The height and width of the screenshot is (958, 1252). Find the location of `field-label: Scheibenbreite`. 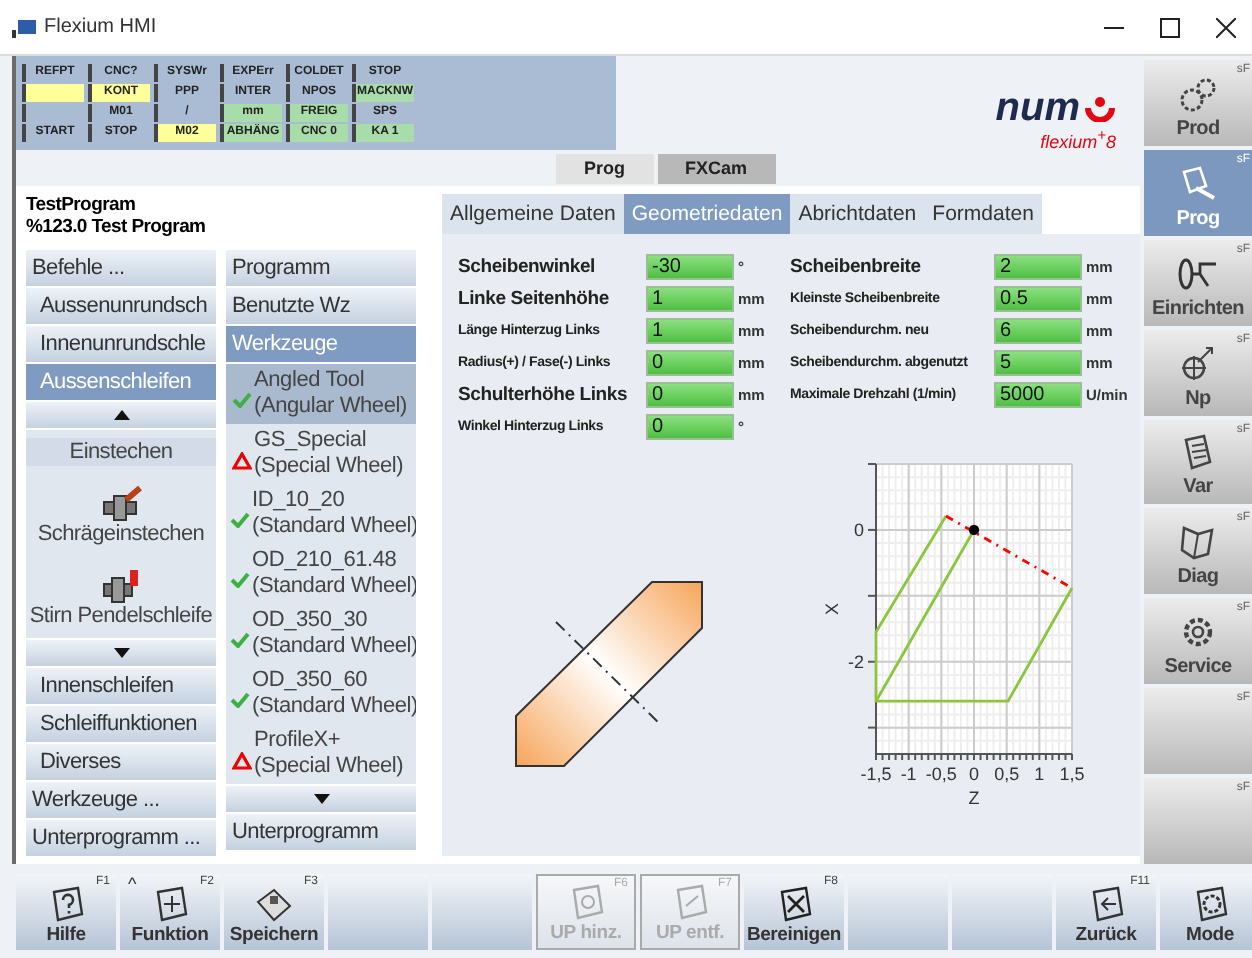

field-label: Scheibenbreite is located at coordinates (856, 266).